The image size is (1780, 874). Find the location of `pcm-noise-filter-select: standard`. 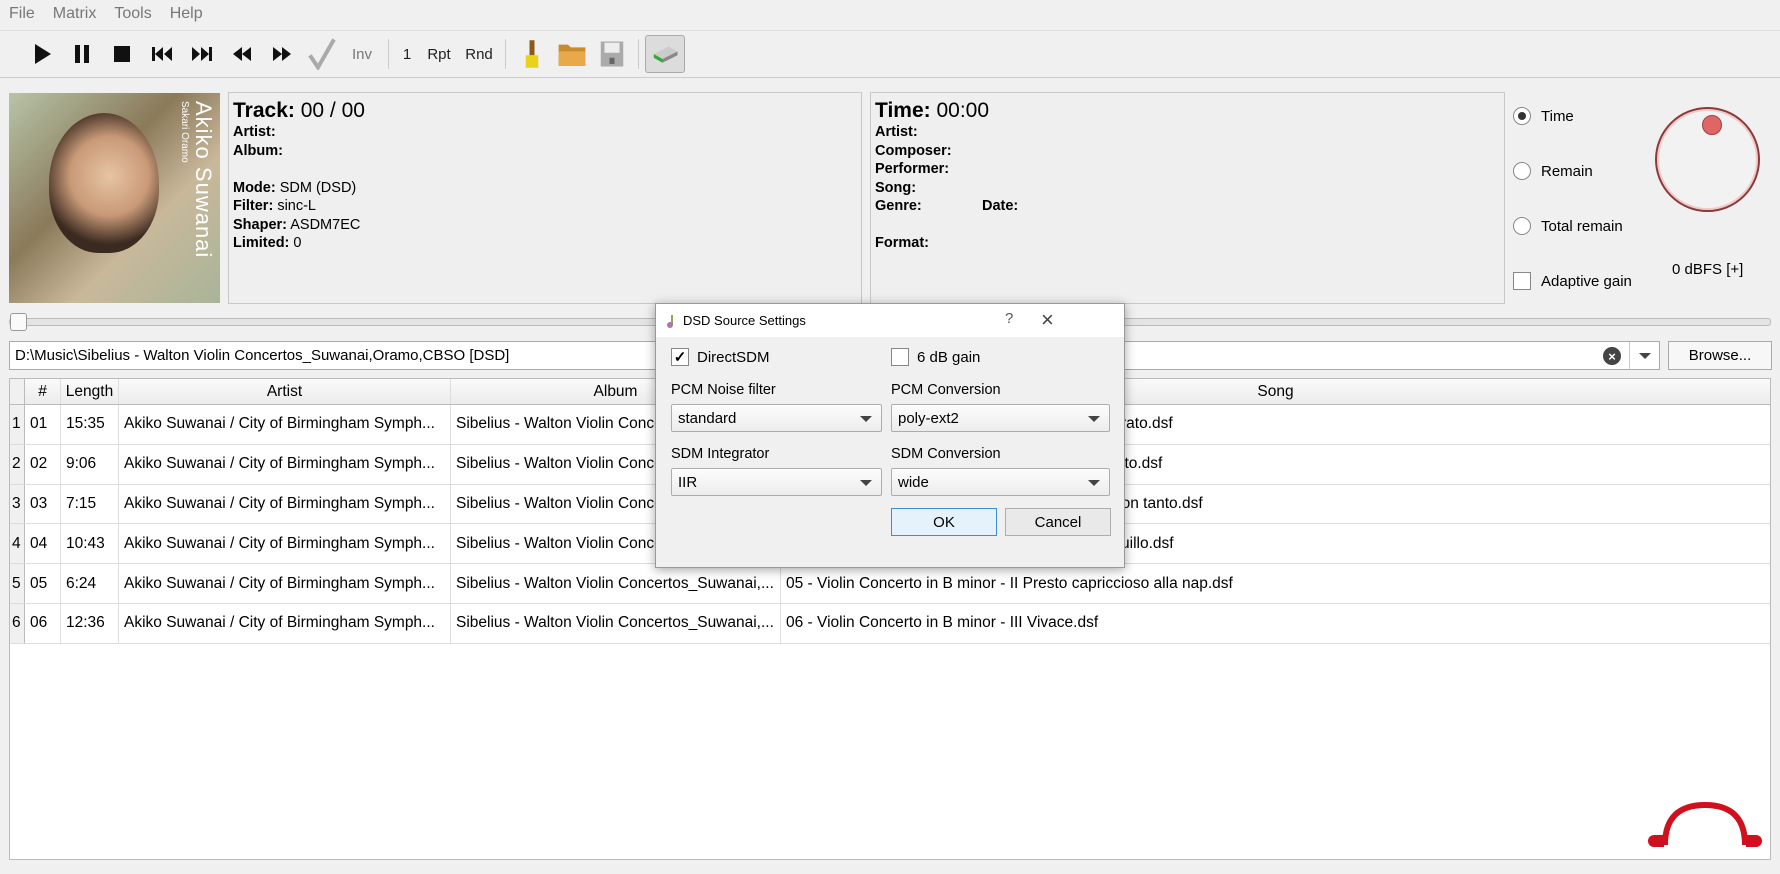

pcm-noise-filter-select: standard is located at coordinates (776, 418).